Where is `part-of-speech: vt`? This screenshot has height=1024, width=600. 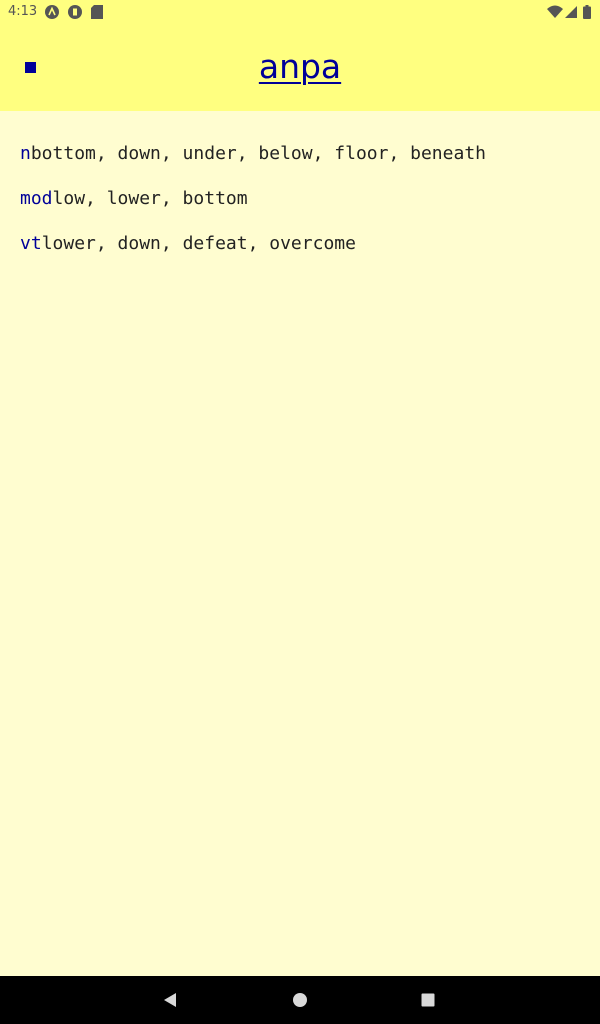
part-of-speech: vt is located at coordinates (31, 243).